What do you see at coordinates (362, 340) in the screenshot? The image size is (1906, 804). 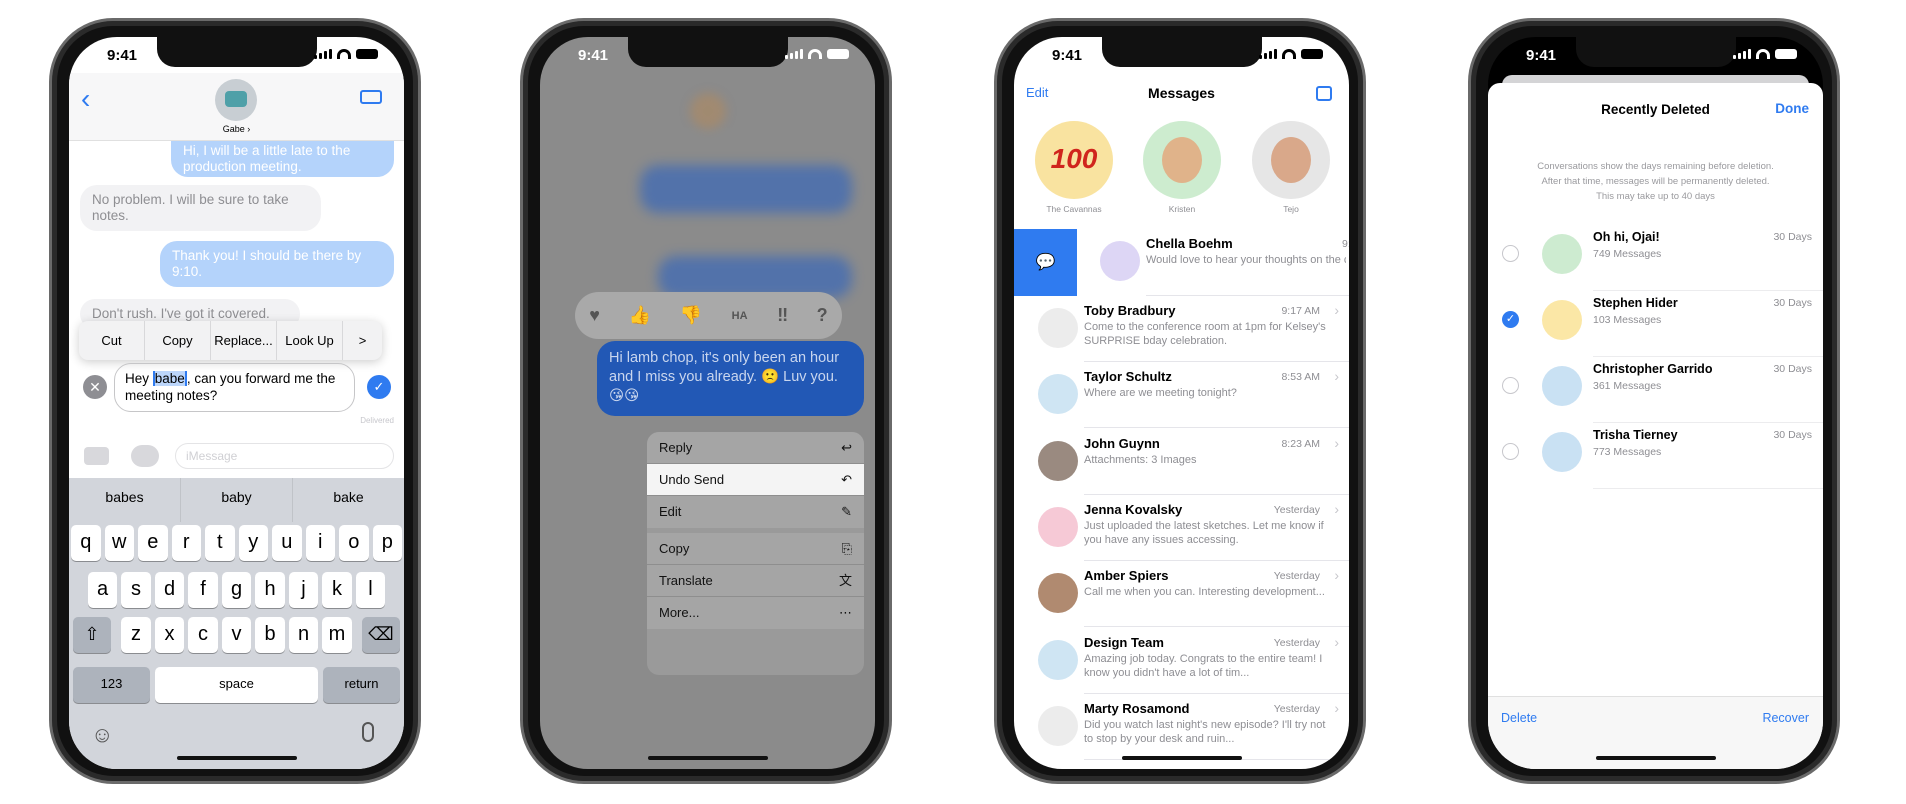 I see `edit-menu-item: >` at bounding box center [362, 340].